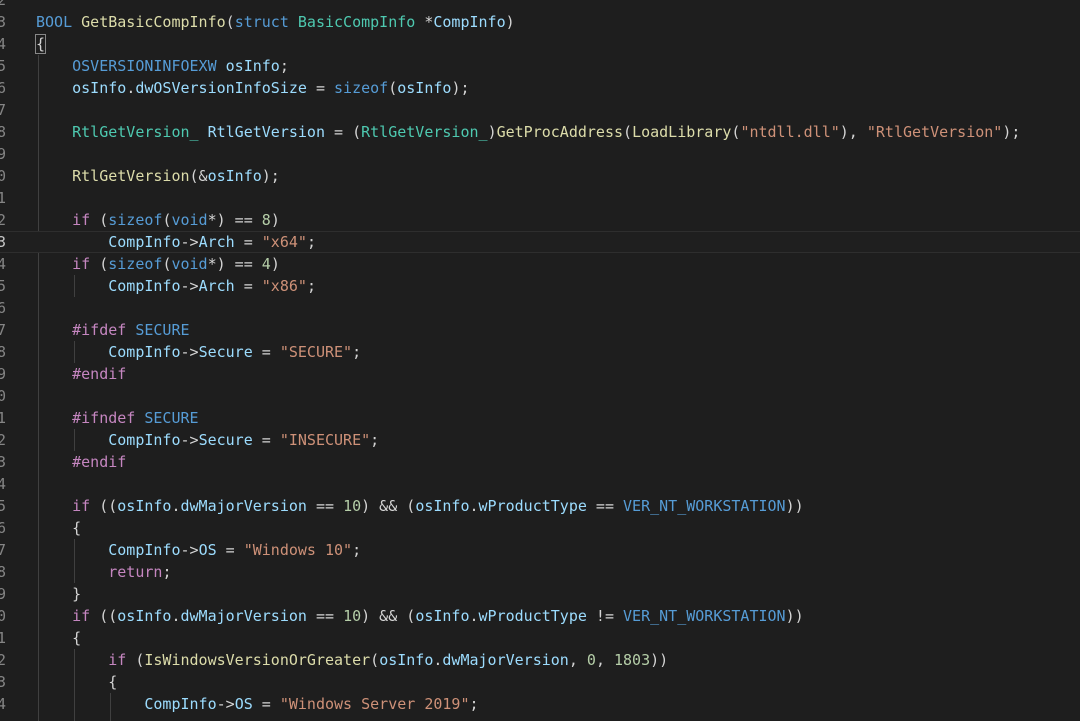 The height and width of the screenshot is (721, 1080). I want to click on code-line: 4 CompInfo->OS = "Windows Server 2019";, so click(540, 704).